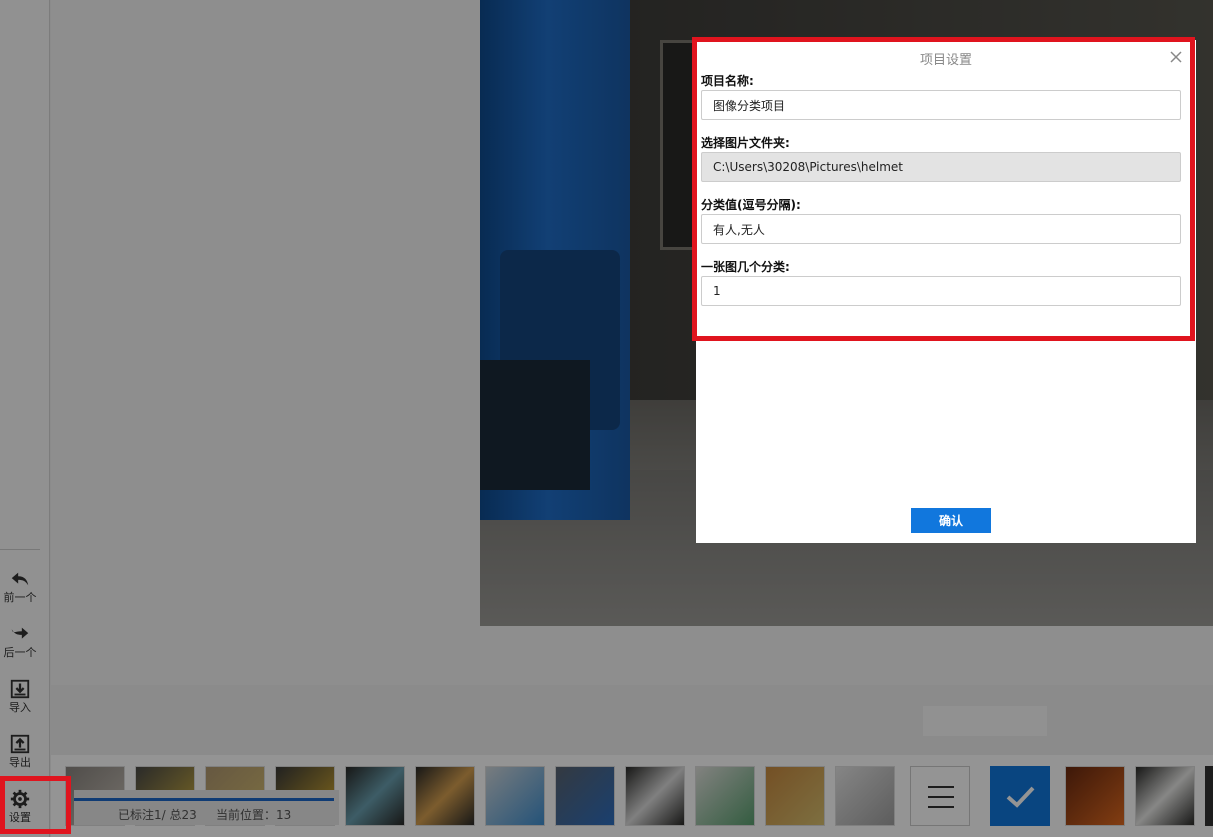 The width and height of the screenshot is (1213, 837). Describe the element at coordinates (951, 520) in the screenshot. I see `confirm-button: 确认` at that location.